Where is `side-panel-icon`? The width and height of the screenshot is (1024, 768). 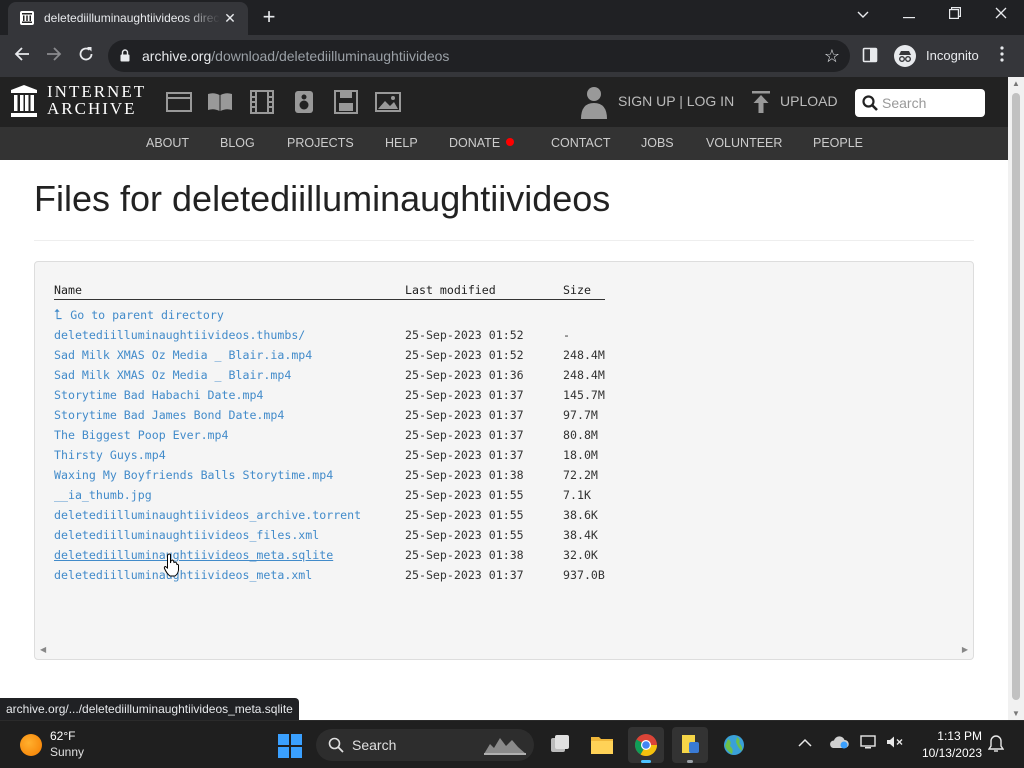
side-panel-icon is located at coordinates (870, 55).